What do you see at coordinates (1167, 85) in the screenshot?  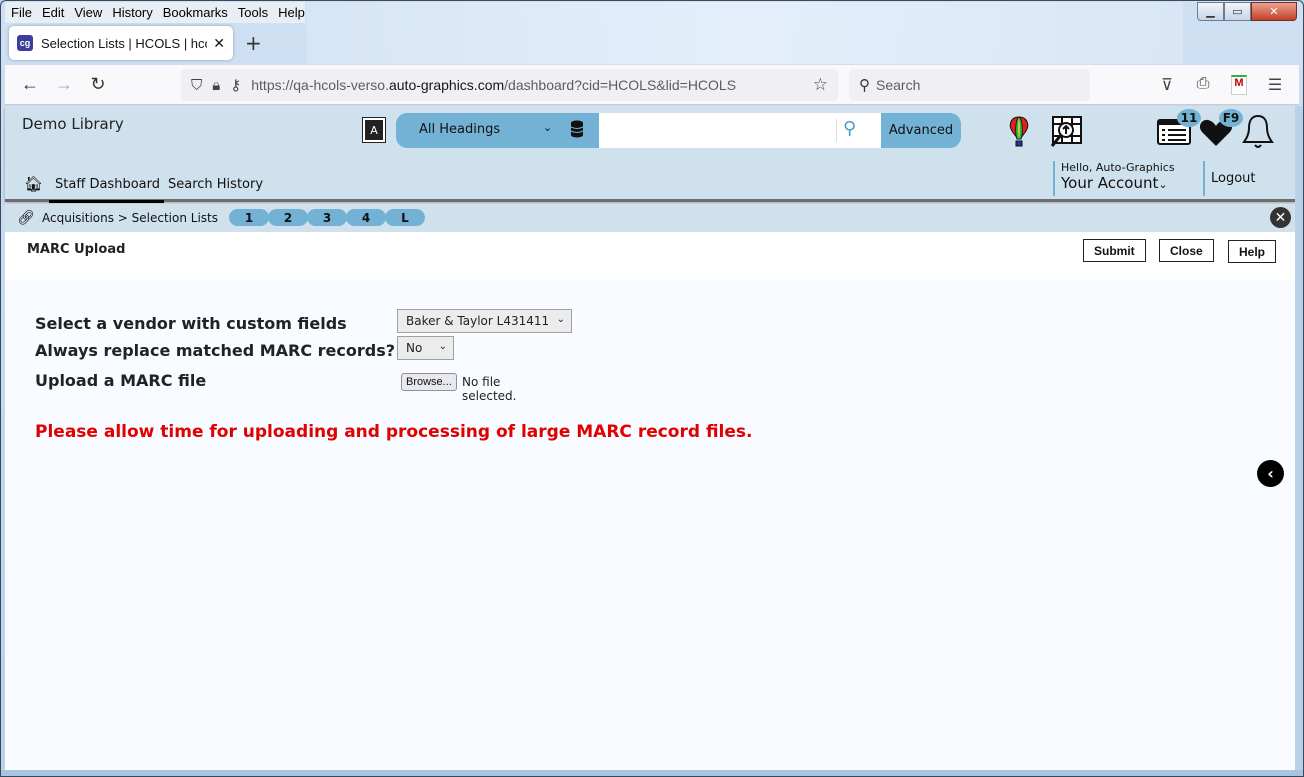 I see `pocket-icon: ⊽` at bounding box center [1167, 85].